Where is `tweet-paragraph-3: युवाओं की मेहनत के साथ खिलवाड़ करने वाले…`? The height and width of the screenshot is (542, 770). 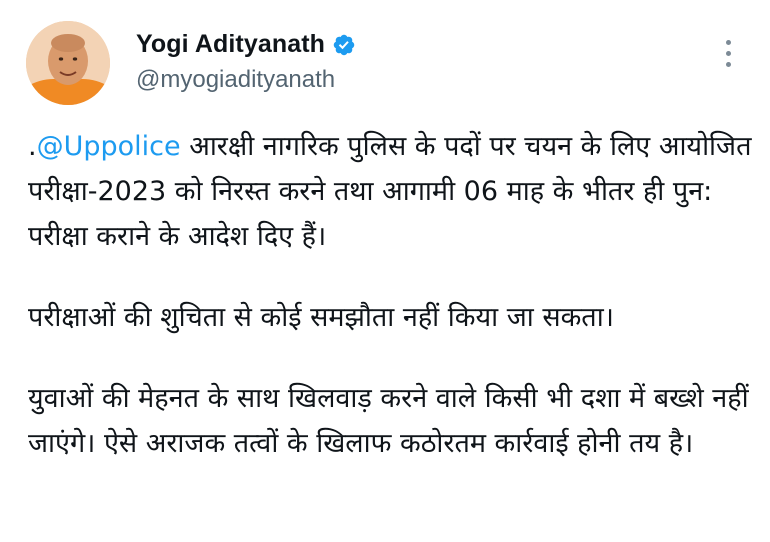
tweet-paragraph-3: युवाओं की मेहनत के साथ खिलवाड़ करने वाले… is located at coordinates (388, 421).